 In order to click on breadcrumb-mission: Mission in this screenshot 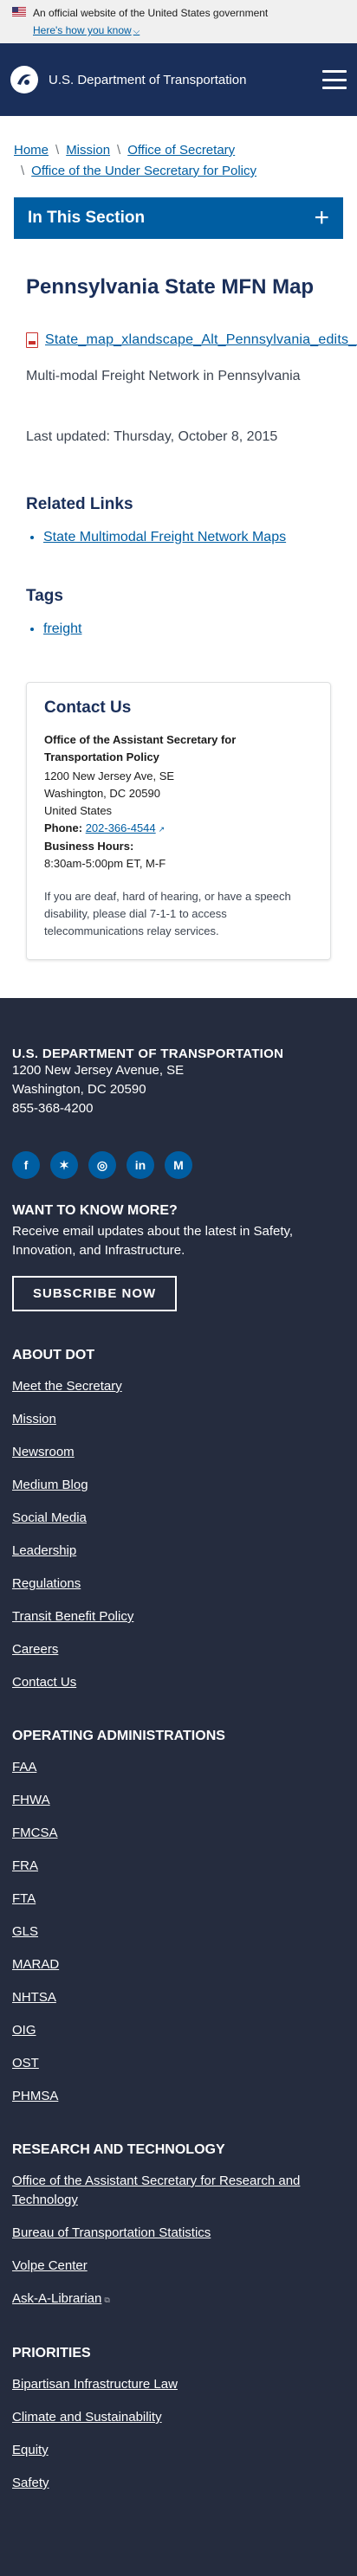, I will do `click(88, 150)`.